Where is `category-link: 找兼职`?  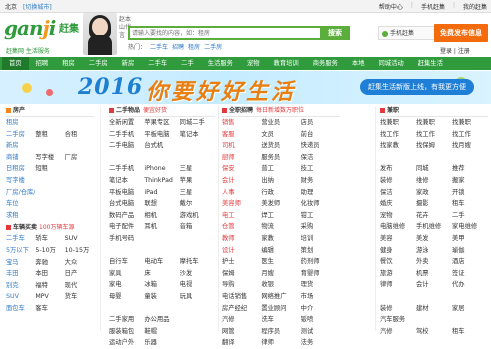 category-link: 找兼职 is located at coordinates (434, 123).